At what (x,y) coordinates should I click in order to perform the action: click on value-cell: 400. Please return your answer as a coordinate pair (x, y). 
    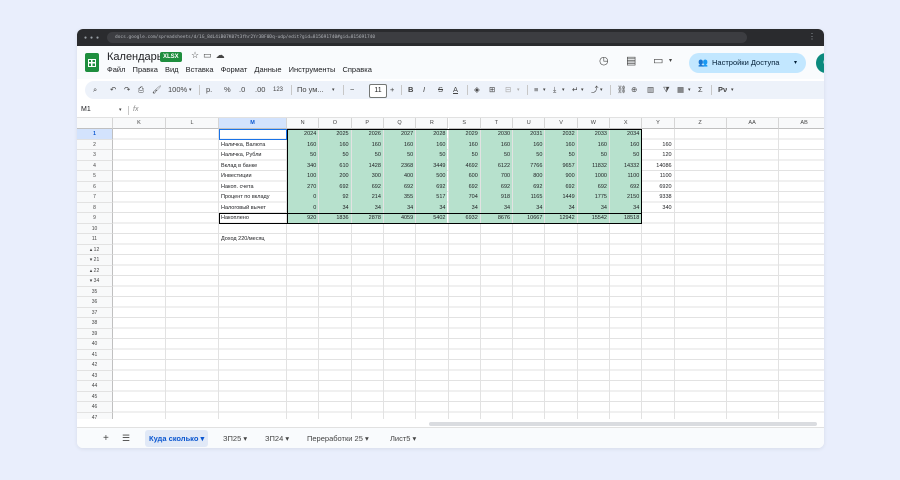
    Looking at the image, I should click on (399, 176).